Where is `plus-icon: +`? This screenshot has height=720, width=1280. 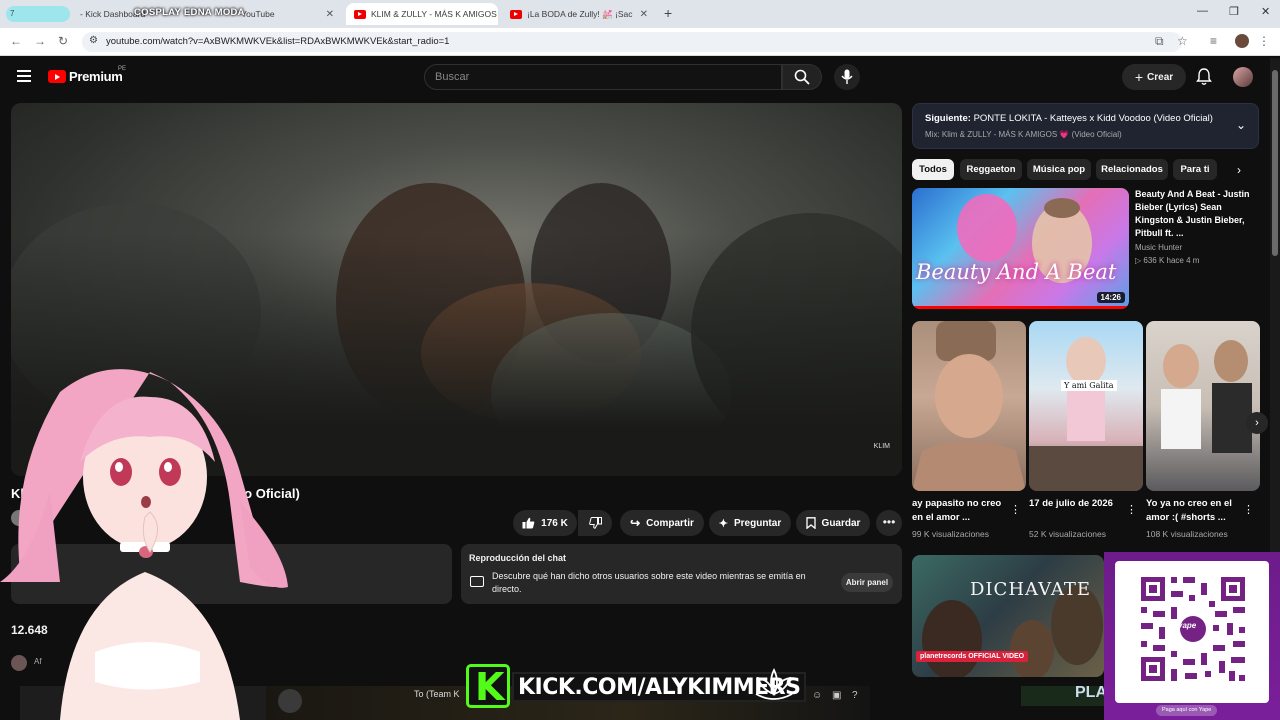
plus-icon: + is located at coordinates (1139, 77).